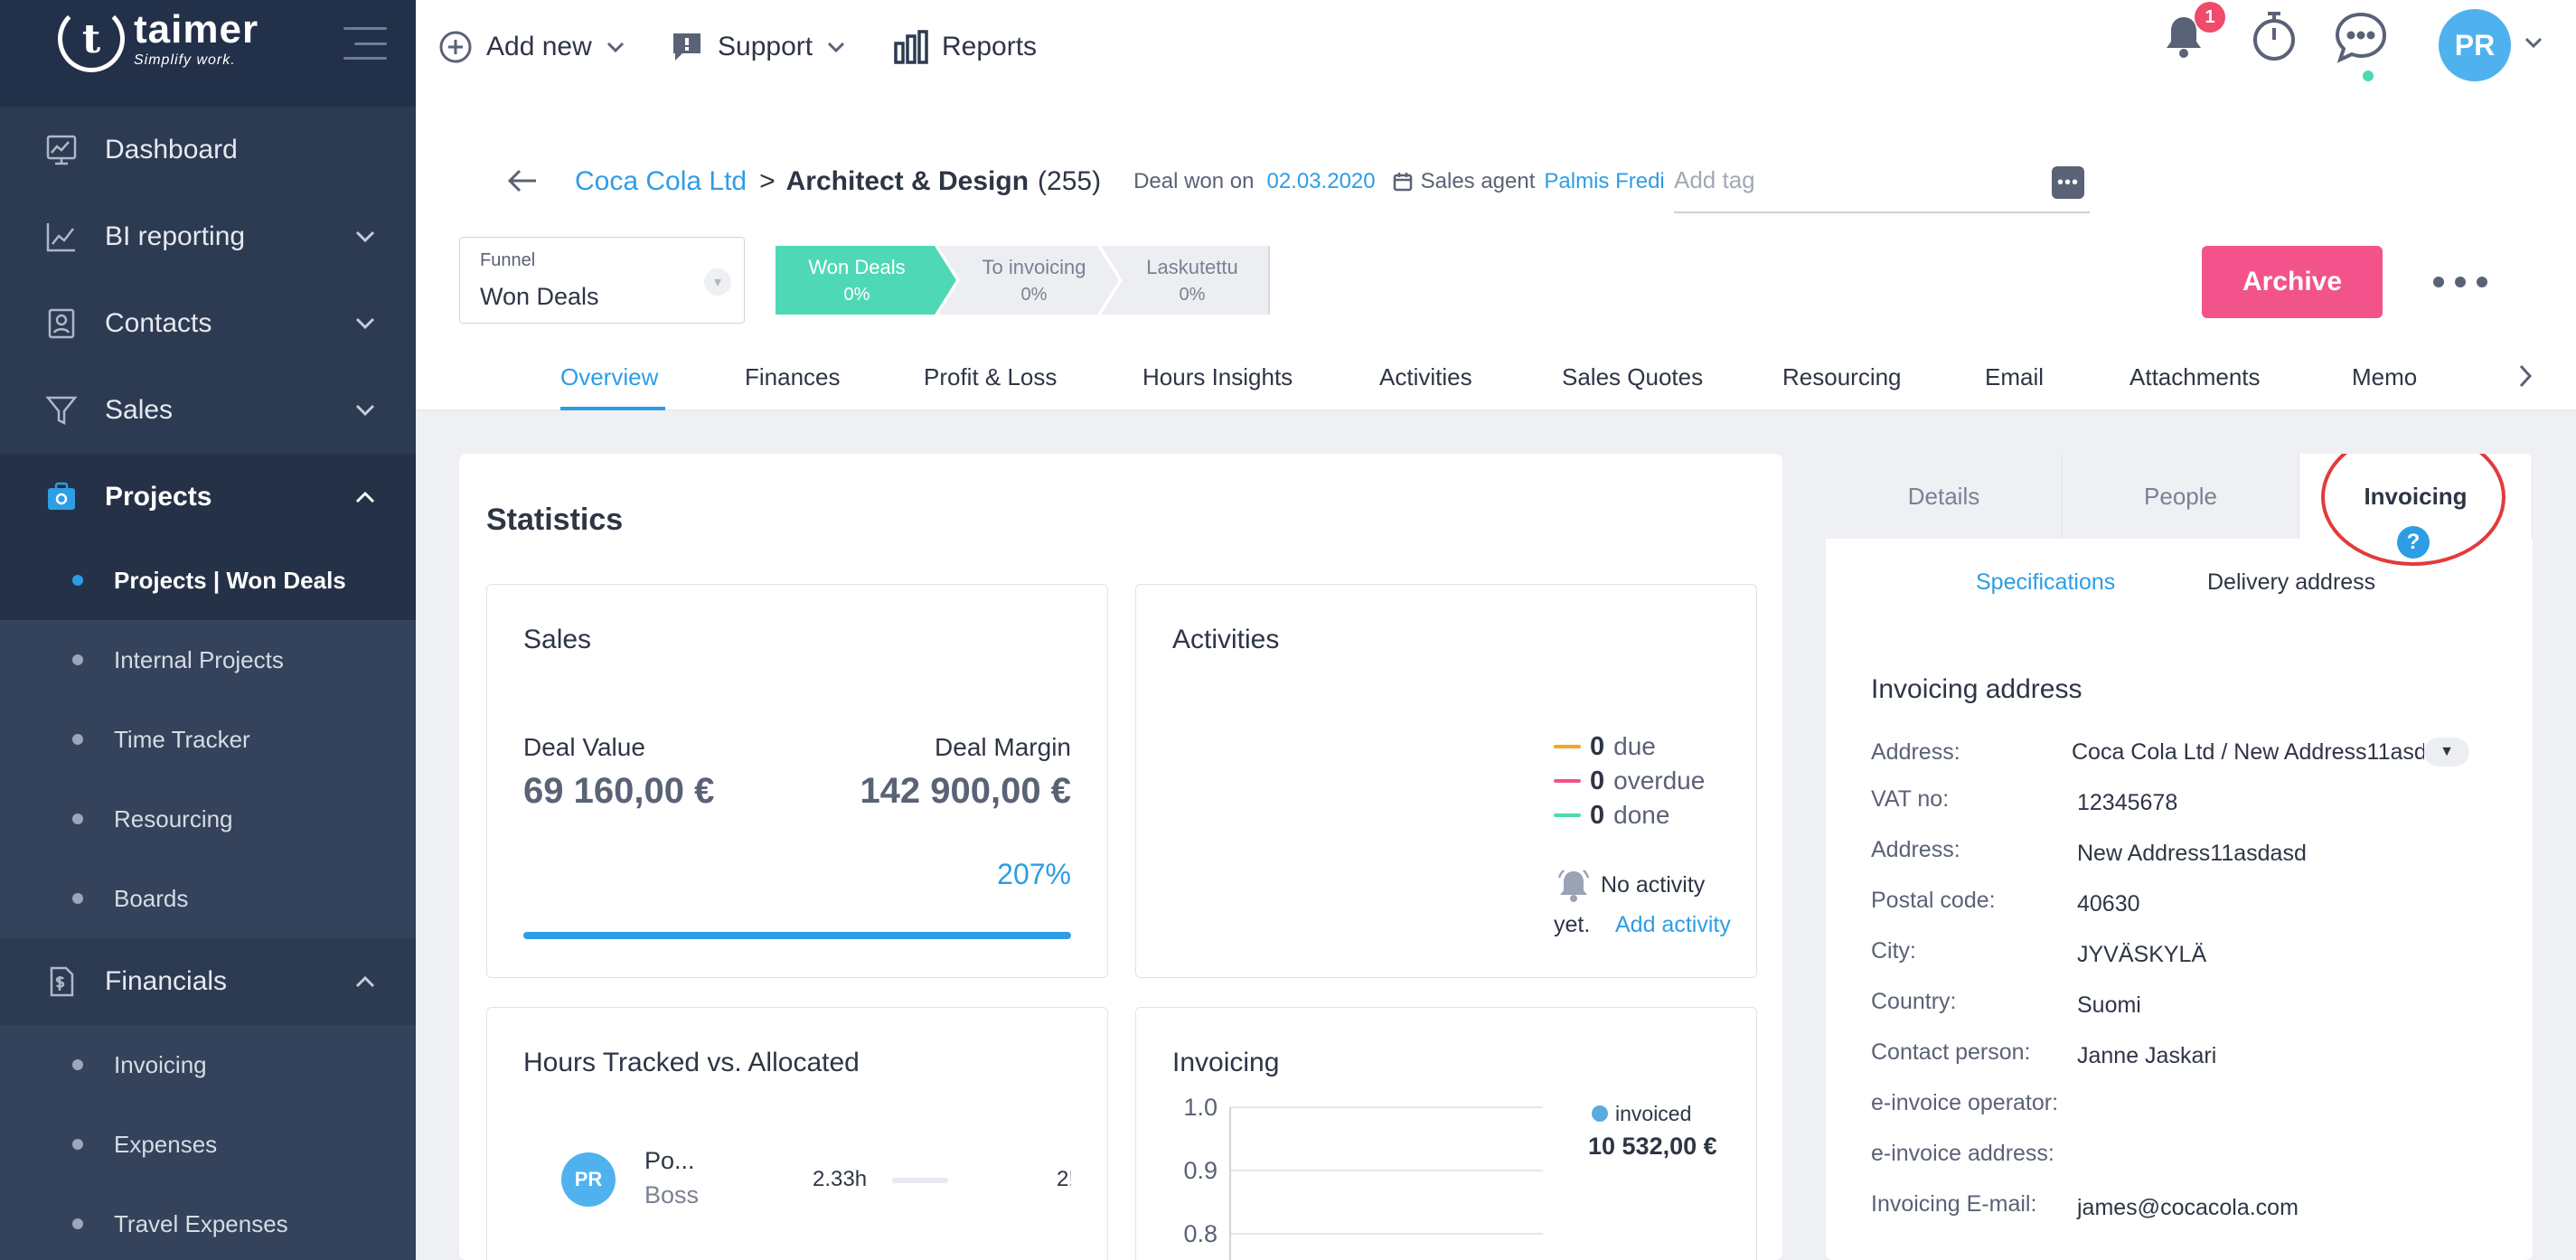  I want to click on deal-won-date: 02.03.2020, so click(1322, 182).